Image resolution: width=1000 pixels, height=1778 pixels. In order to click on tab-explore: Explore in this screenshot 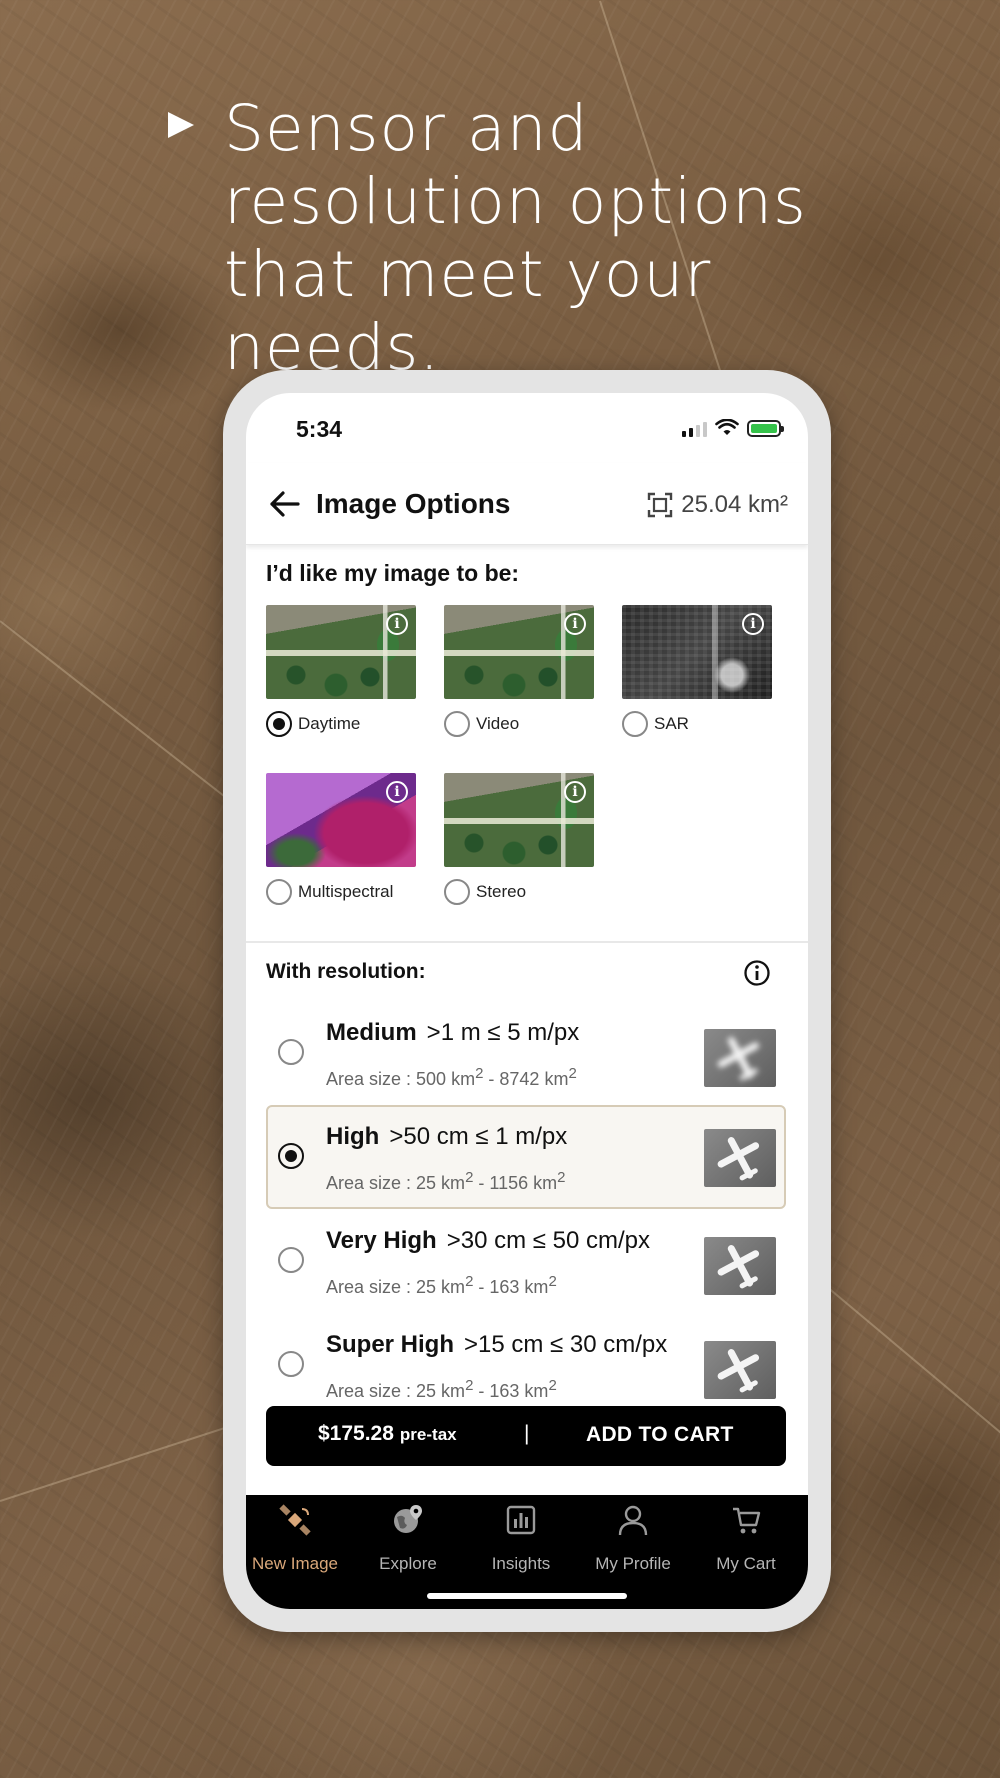, I will do `click(408, 1538)`.